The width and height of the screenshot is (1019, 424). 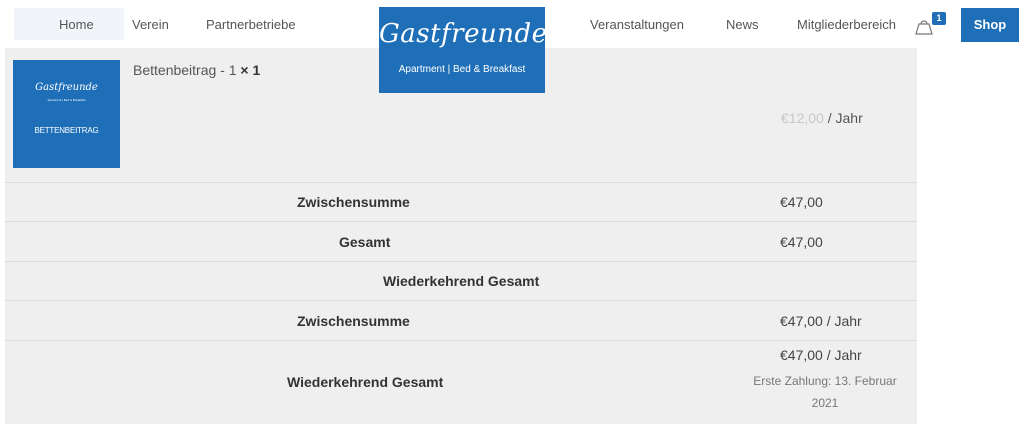 What do you see at coordinates (821, 321) in the screenshot?
I see `recurring-subtotal-value: €47,00 / Jahr` at bounding box center [821, 321].